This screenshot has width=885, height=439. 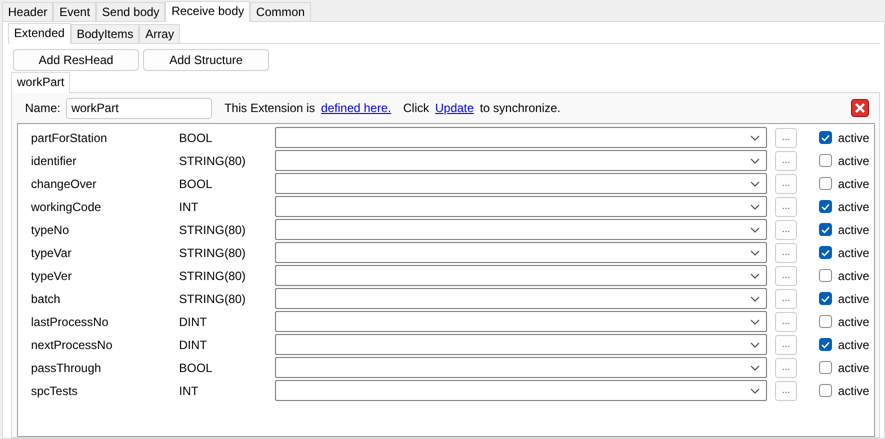 I want to click on tab: BodyItems, so click(x=105, y=33).